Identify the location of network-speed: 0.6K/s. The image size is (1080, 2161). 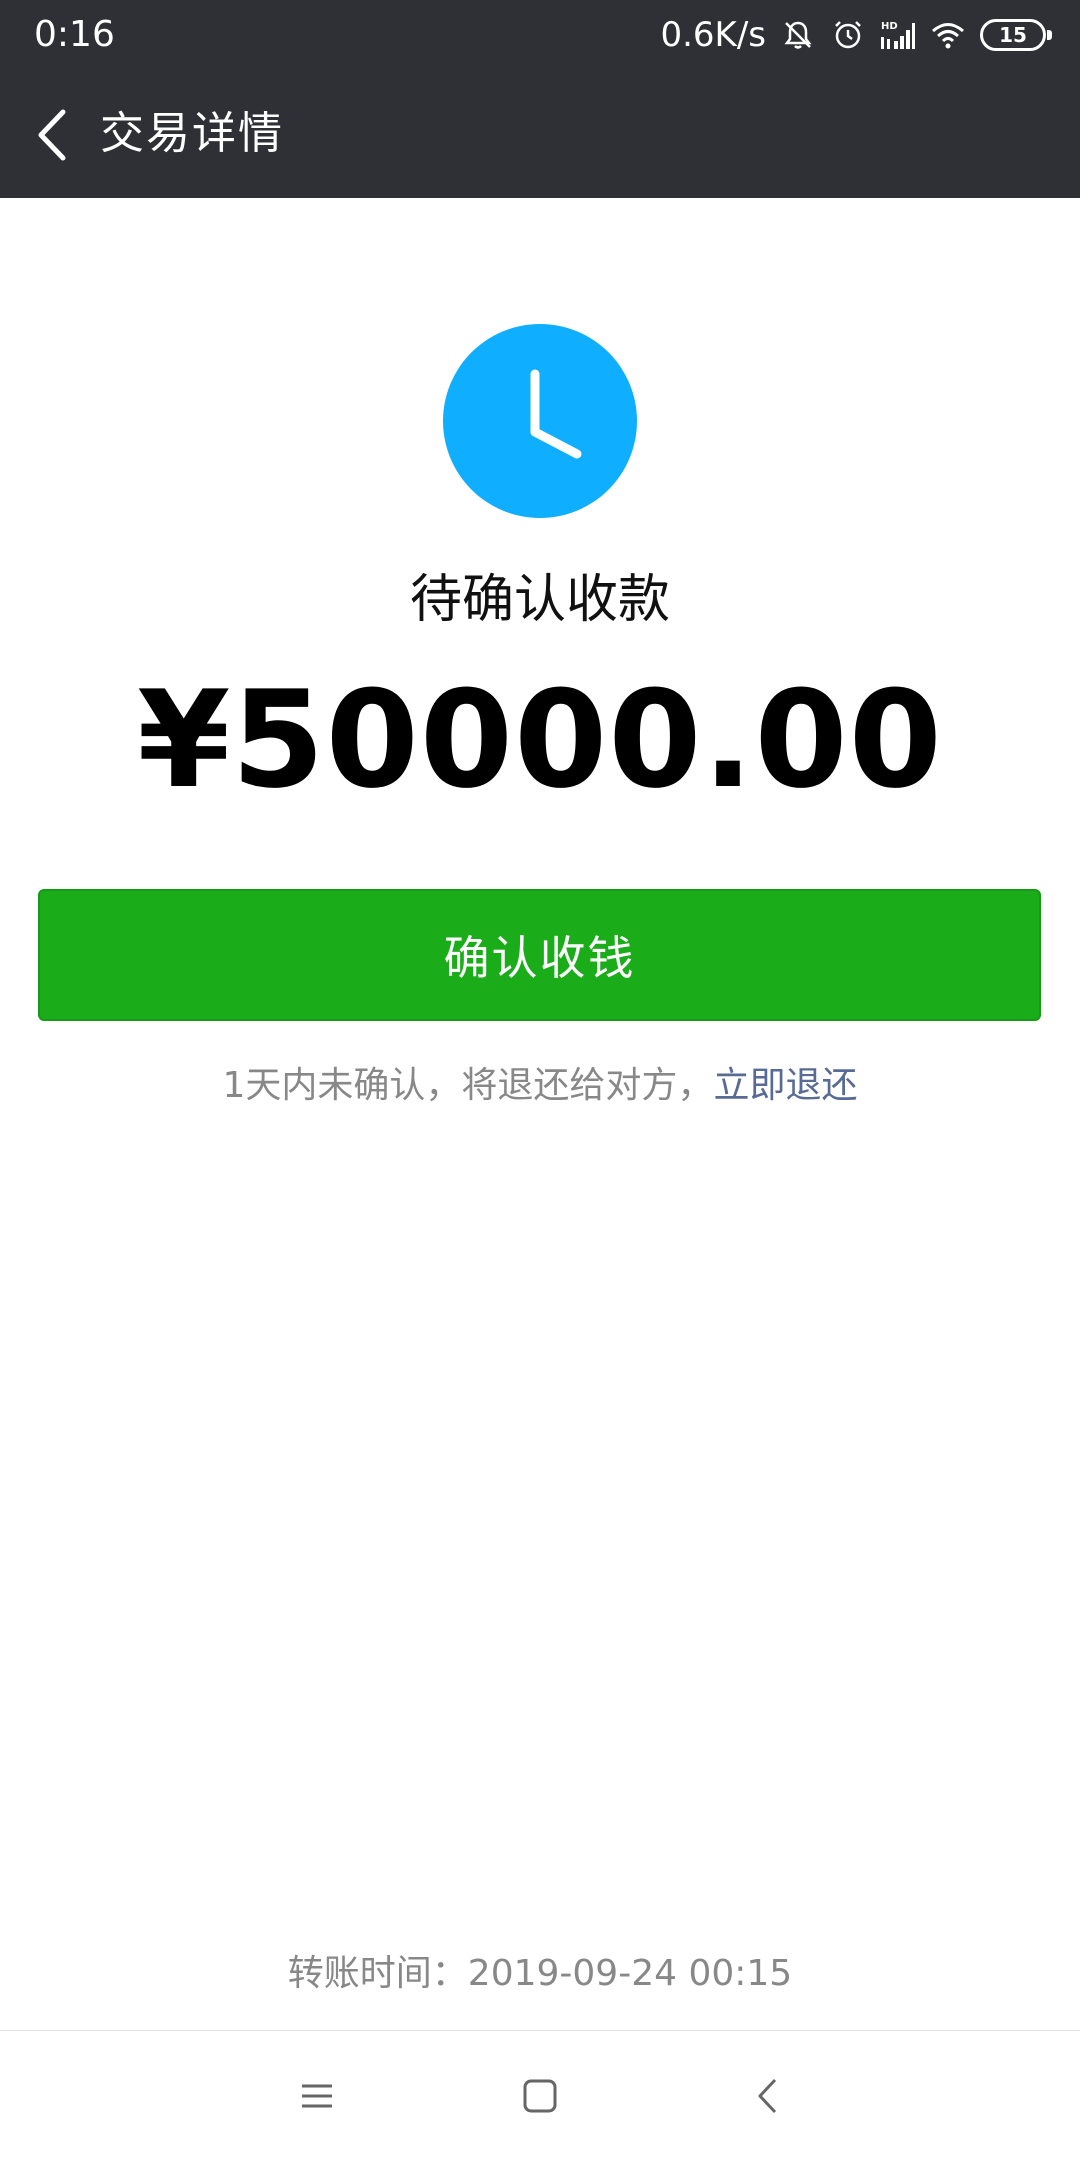
(713, 35).